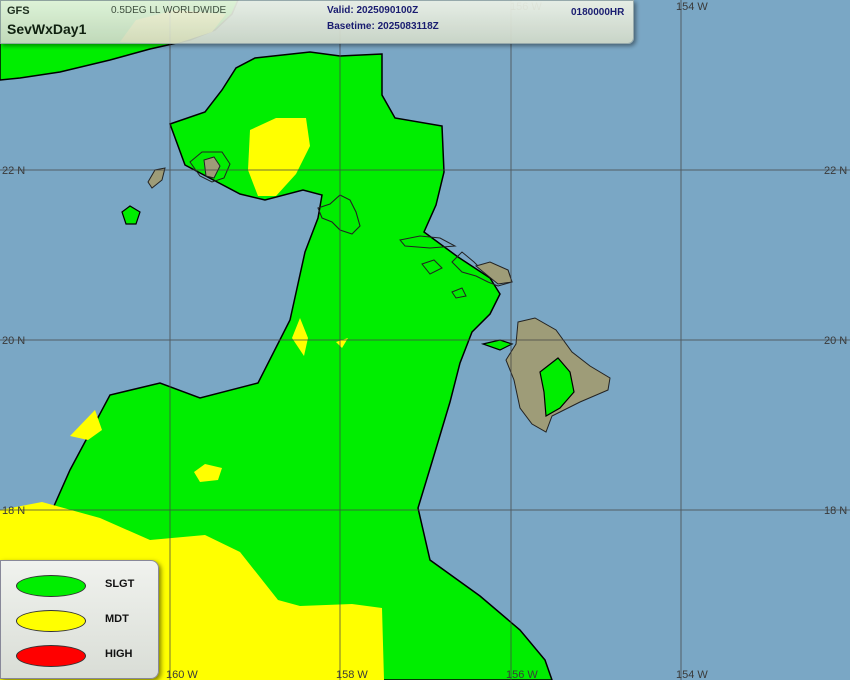 The width and height of the screenshot is (850, 680). I want to click on legend-item-high: HIGH, so click(79, 655).